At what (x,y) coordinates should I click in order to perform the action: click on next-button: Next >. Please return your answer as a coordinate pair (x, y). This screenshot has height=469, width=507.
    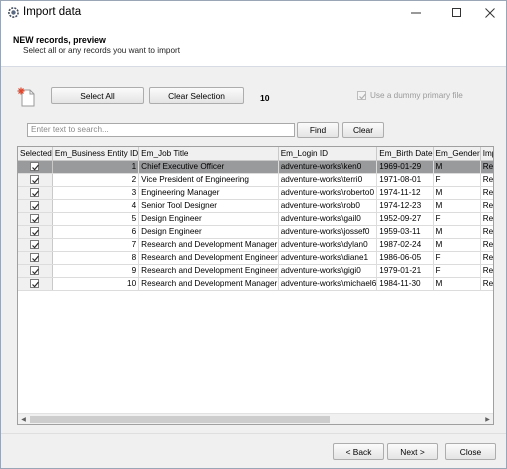
    Looking at the image, I should click on (412, 451).